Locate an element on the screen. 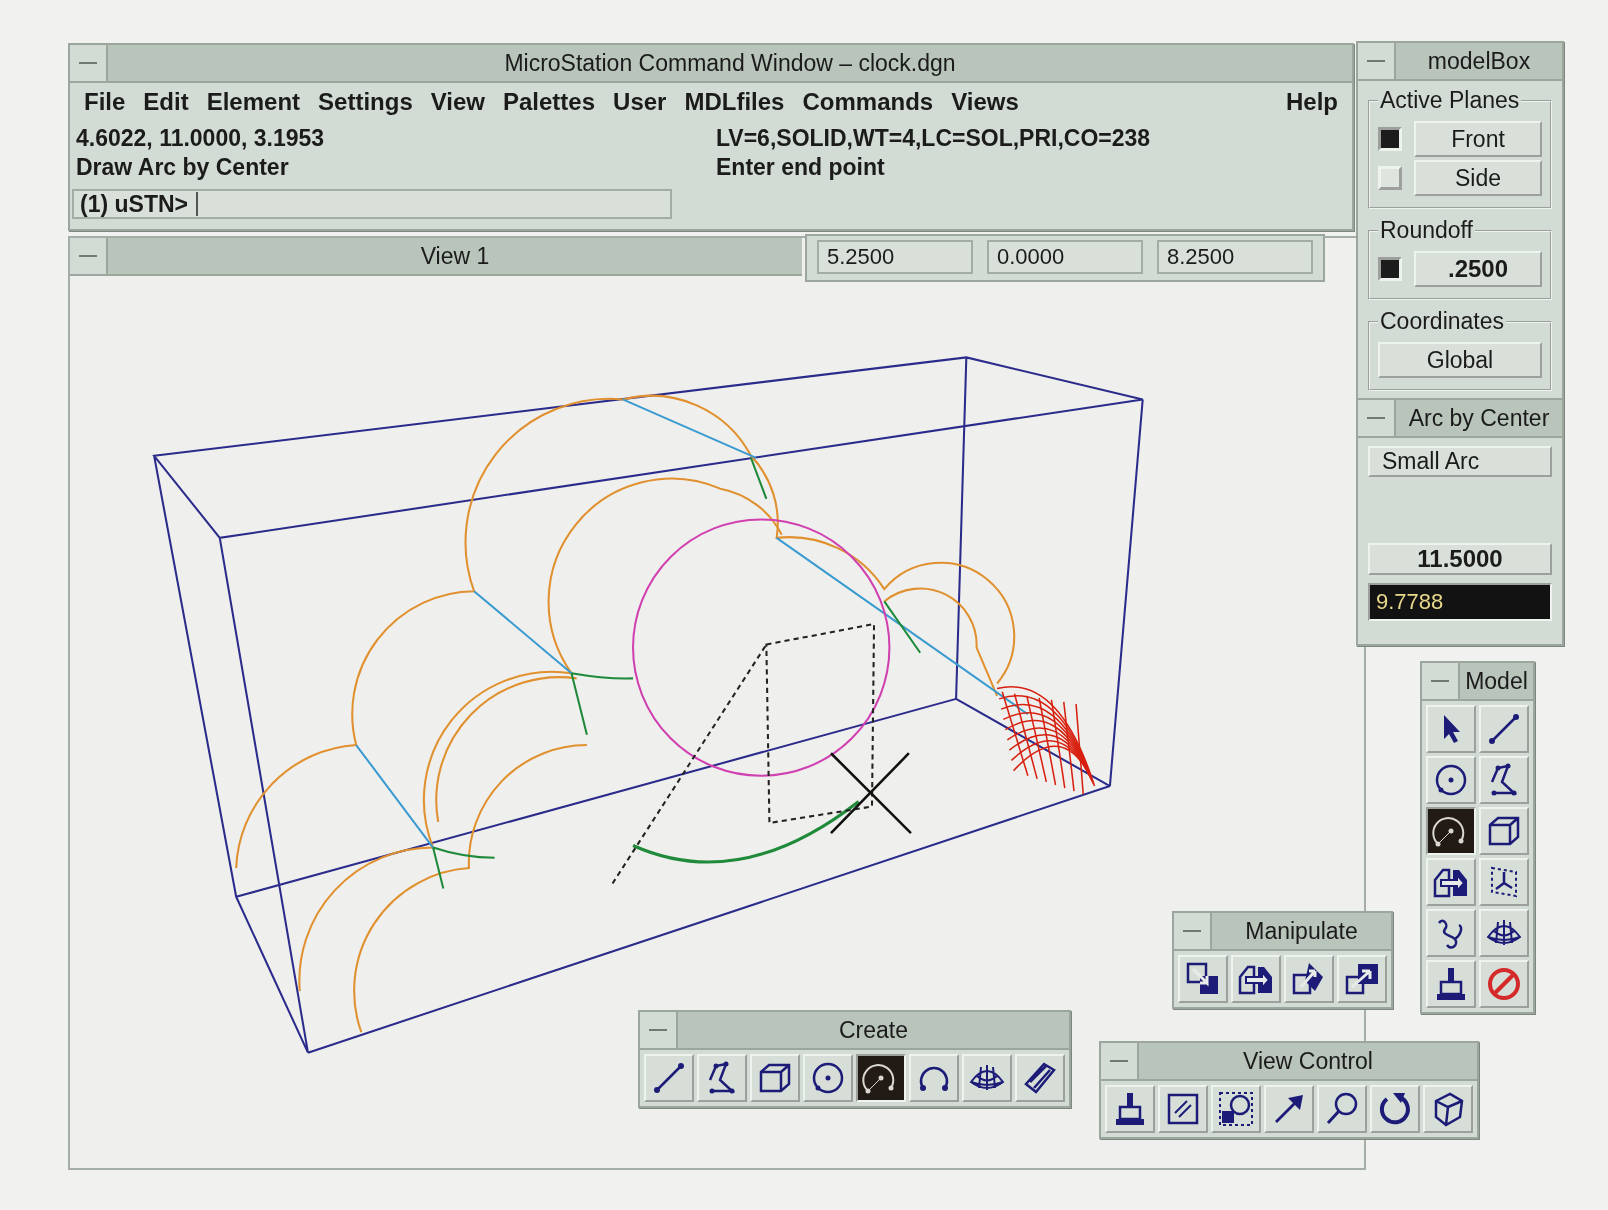 The image size is (1608, 1210). coordinate-field: 5.2500 is located at coordinates (895, 257).